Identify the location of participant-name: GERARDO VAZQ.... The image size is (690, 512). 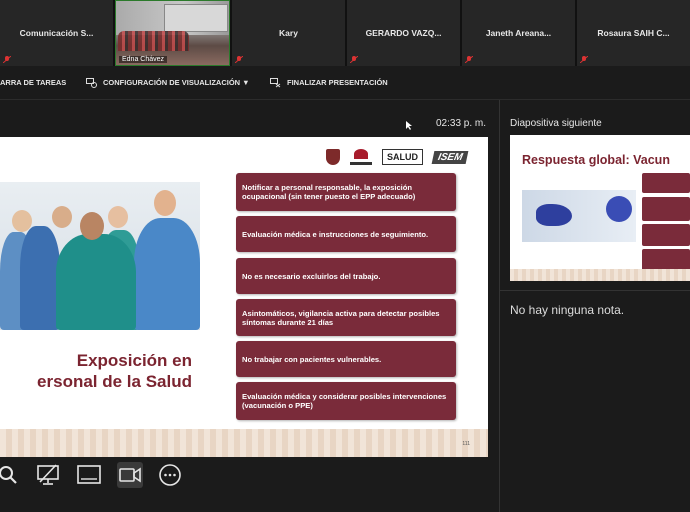
(403, 33).